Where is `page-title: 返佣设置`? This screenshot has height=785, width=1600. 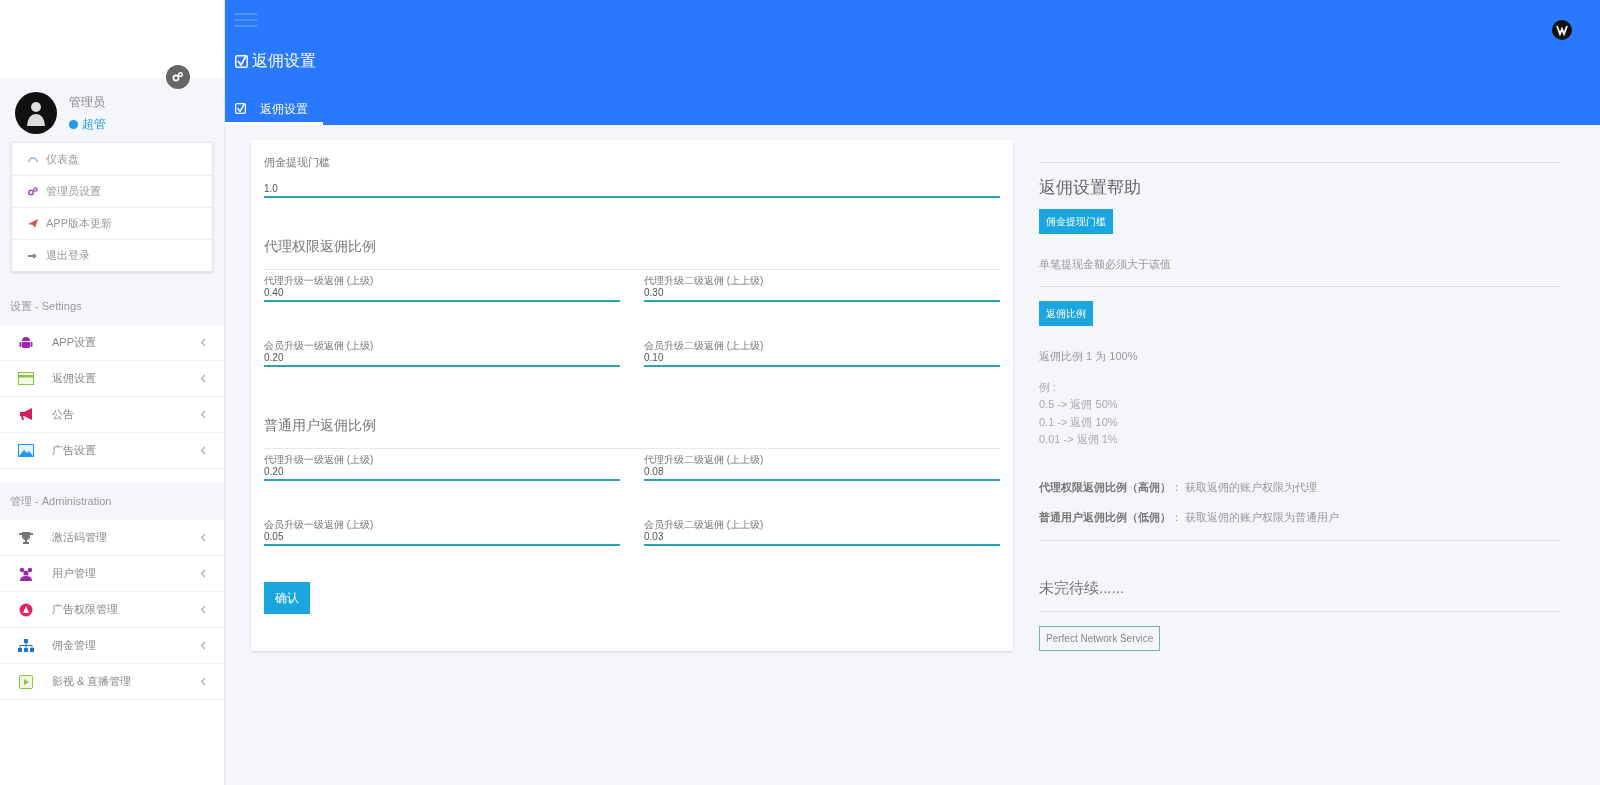 page-title: 返佣设置 is located at coordinates (284, 61).